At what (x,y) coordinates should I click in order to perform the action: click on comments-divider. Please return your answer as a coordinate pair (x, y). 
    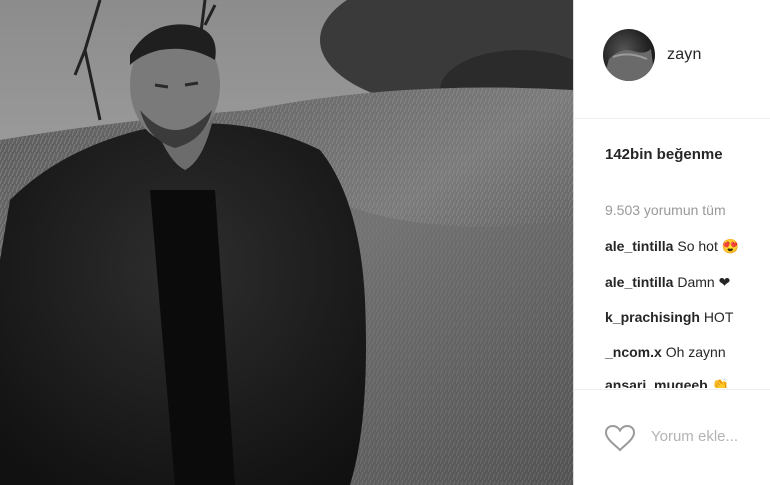
    Looking at the image, I should click on (672, 389).